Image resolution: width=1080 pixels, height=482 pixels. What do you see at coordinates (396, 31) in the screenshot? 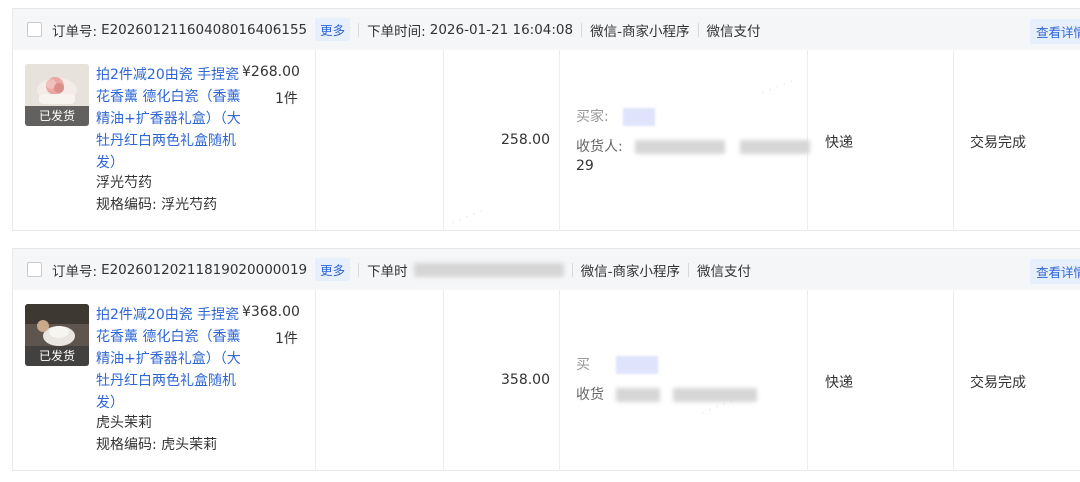
I see `order-time-label: 下单时间:` at bounding box center [396, 31].